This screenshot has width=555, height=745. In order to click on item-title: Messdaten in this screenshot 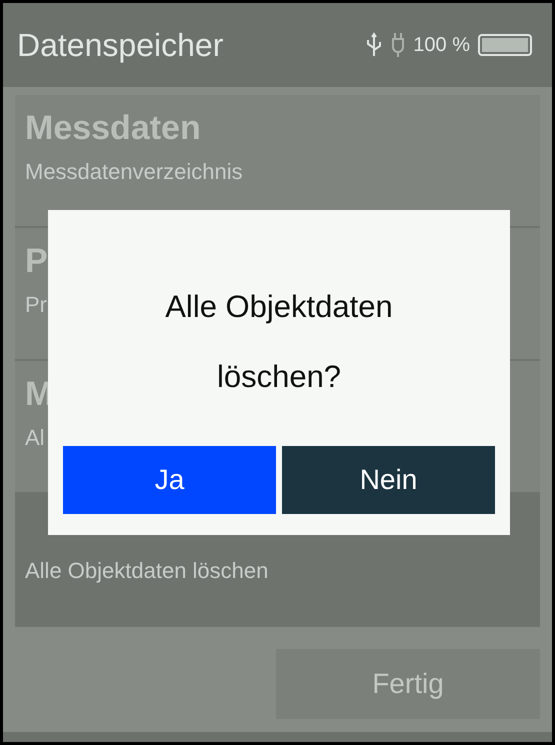, I will do `click(113, 128)`.